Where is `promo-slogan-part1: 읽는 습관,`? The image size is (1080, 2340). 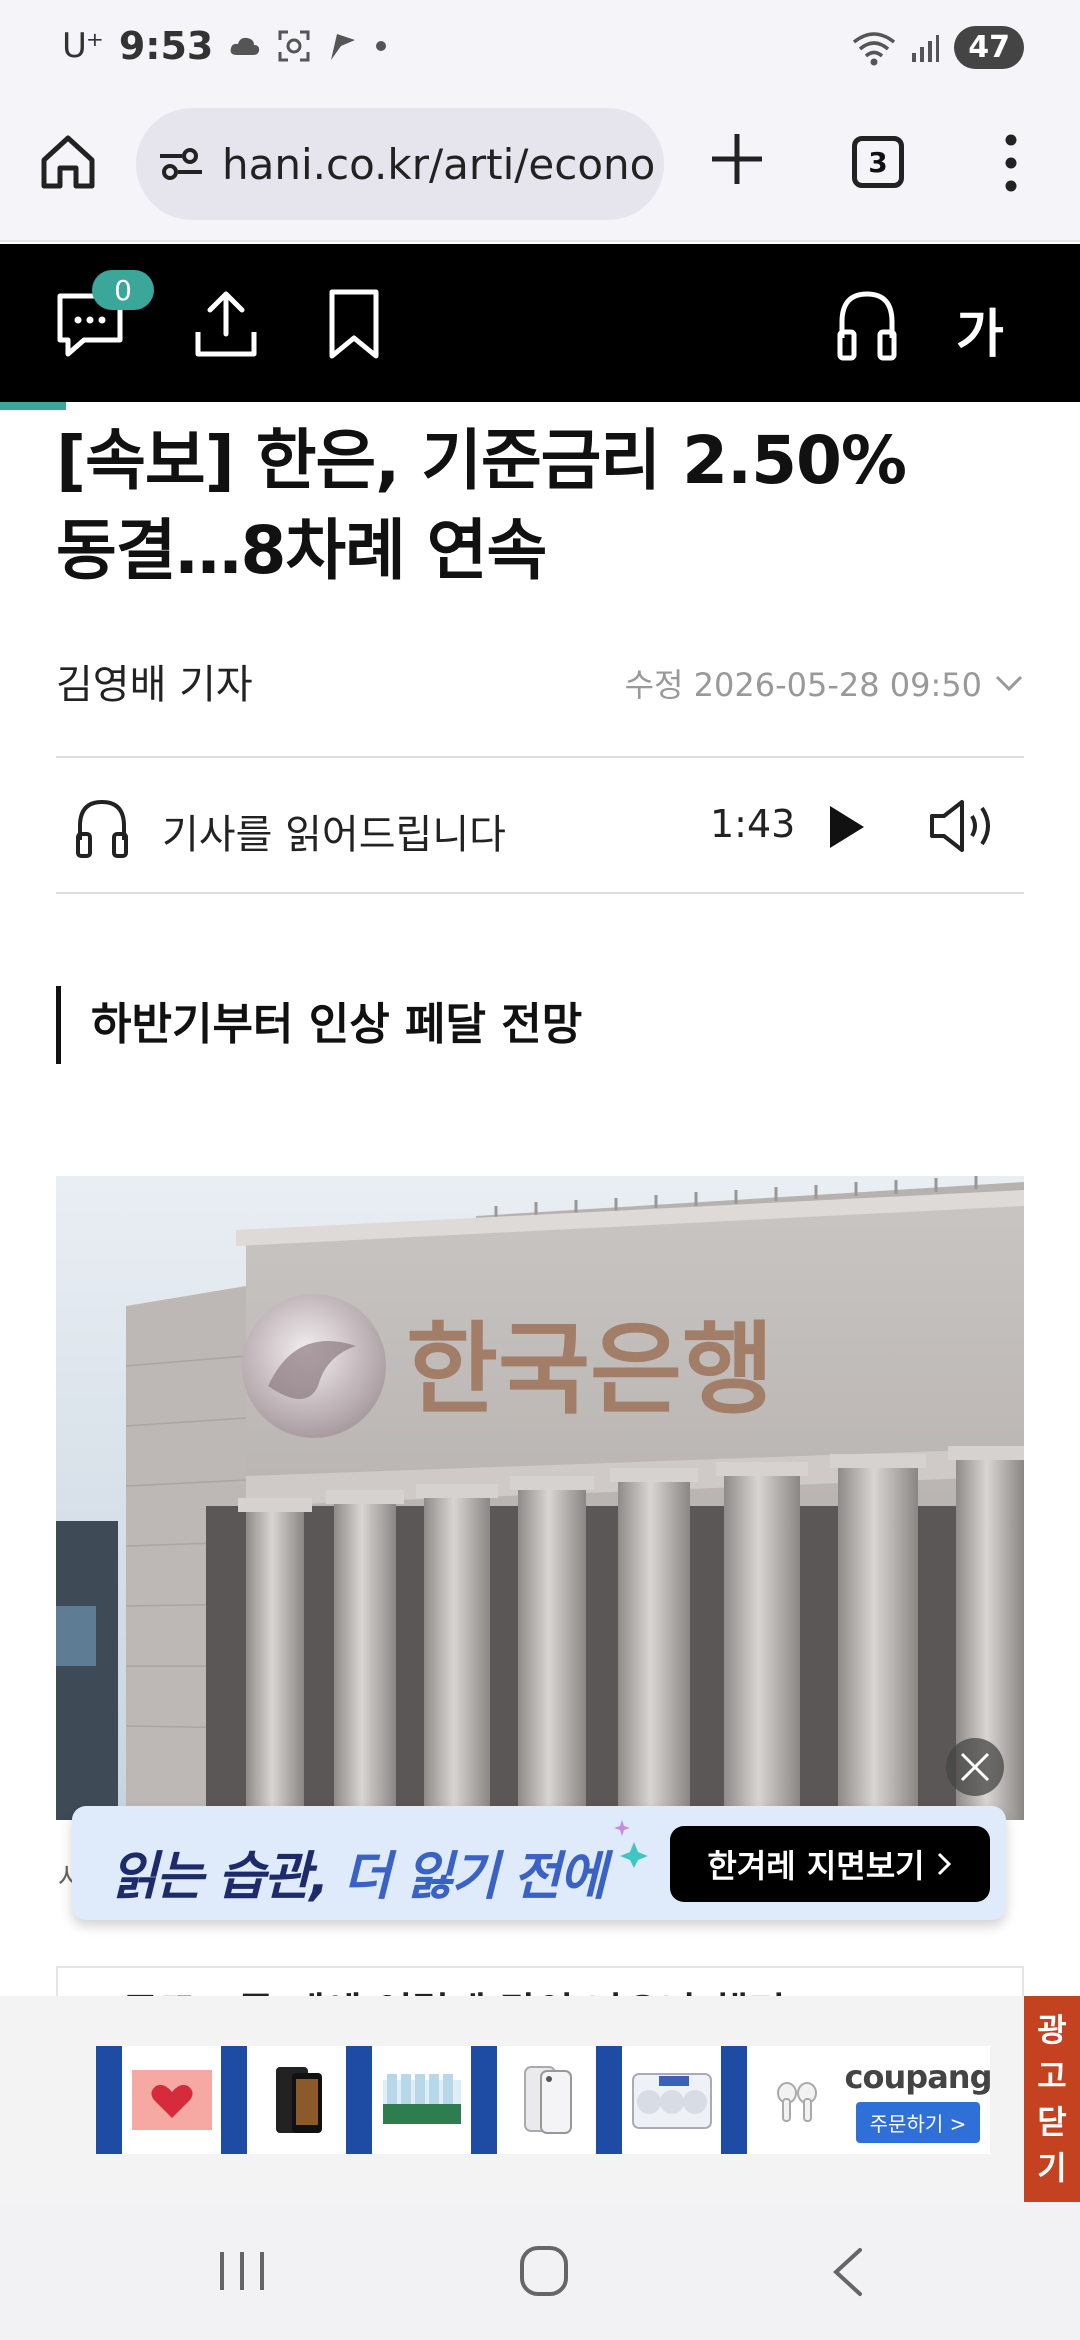 promo-slogan-part1: 읽는 습관, is located at coordinates (219, 1877).